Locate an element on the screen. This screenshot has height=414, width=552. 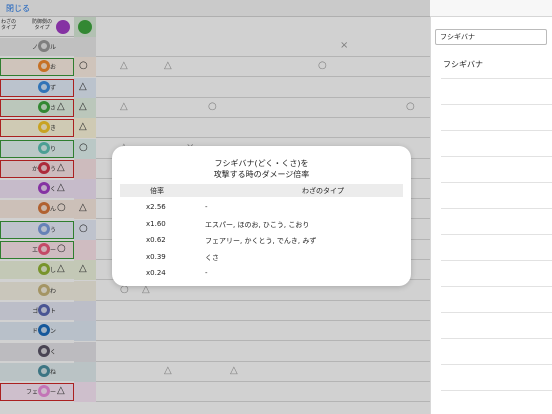
poison-type-icon is located at coordinates (63, 27).